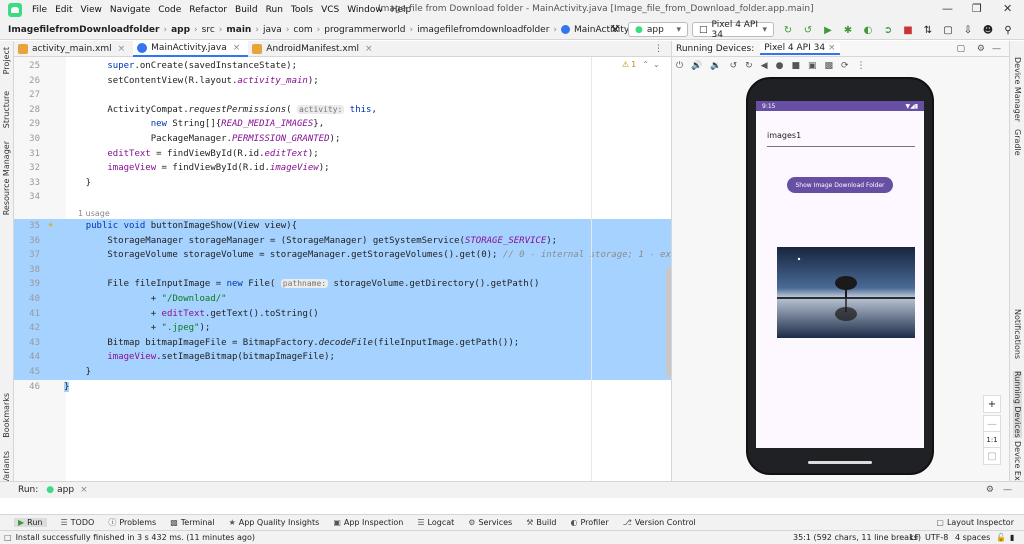 The image size is (1024, 544). Describe the element at coordinates (81, 30) in the screenshot. I see `breadcrumb-project: ImagefilefromDownloadfolder` at that location.